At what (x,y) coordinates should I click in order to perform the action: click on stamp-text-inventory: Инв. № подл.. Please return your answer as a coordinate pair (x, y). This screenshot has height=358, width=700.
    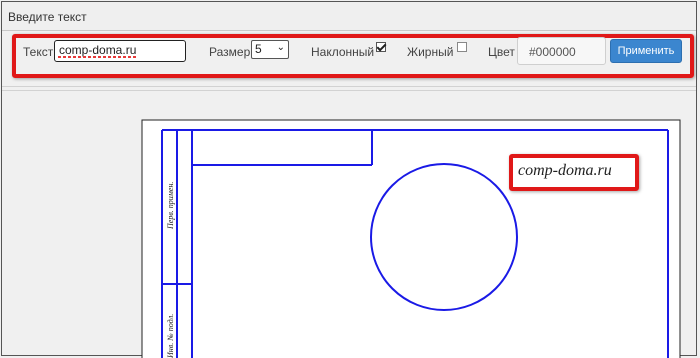
    Looking at the image, I should click on (170, 335).